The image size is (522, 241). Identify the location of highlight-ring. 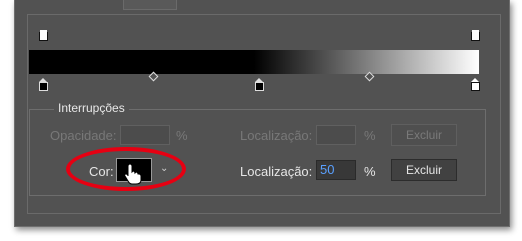
(126, 169).